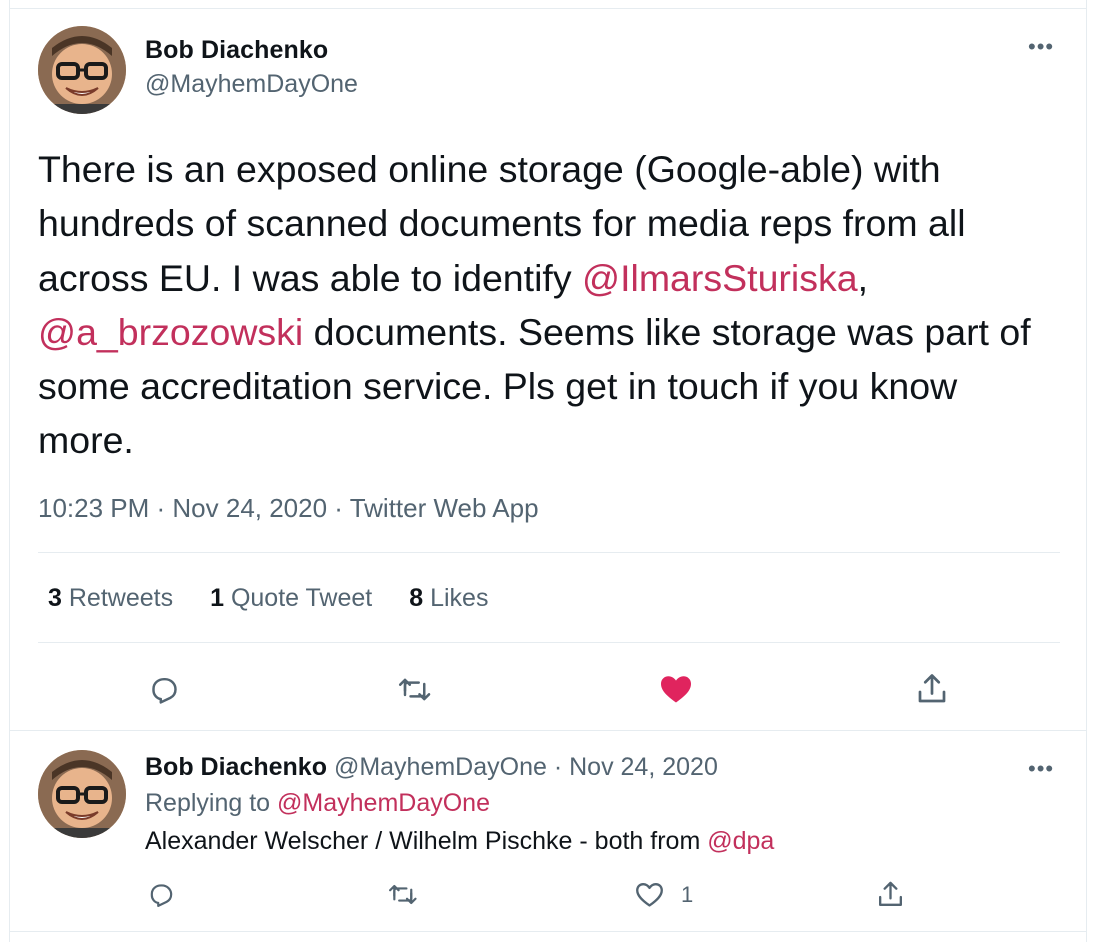 The image size is (1110, 942). I want to click on author-avatar, so click(82, 70).